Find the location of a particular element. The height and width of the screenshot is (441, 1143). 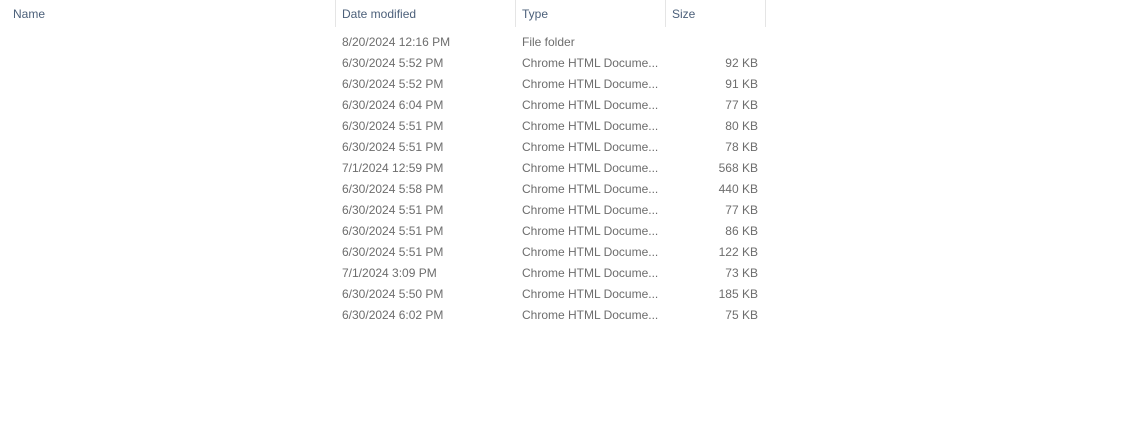

file-row: assets8/20/2024 12:16 PMFile folder is located at coordinates (383, 42).